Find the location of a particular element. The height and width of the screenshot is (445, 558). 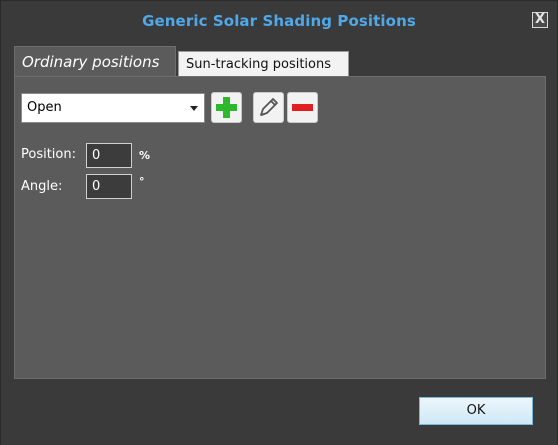

dropdown-arrow-icon is located at coordinates (194, 108).